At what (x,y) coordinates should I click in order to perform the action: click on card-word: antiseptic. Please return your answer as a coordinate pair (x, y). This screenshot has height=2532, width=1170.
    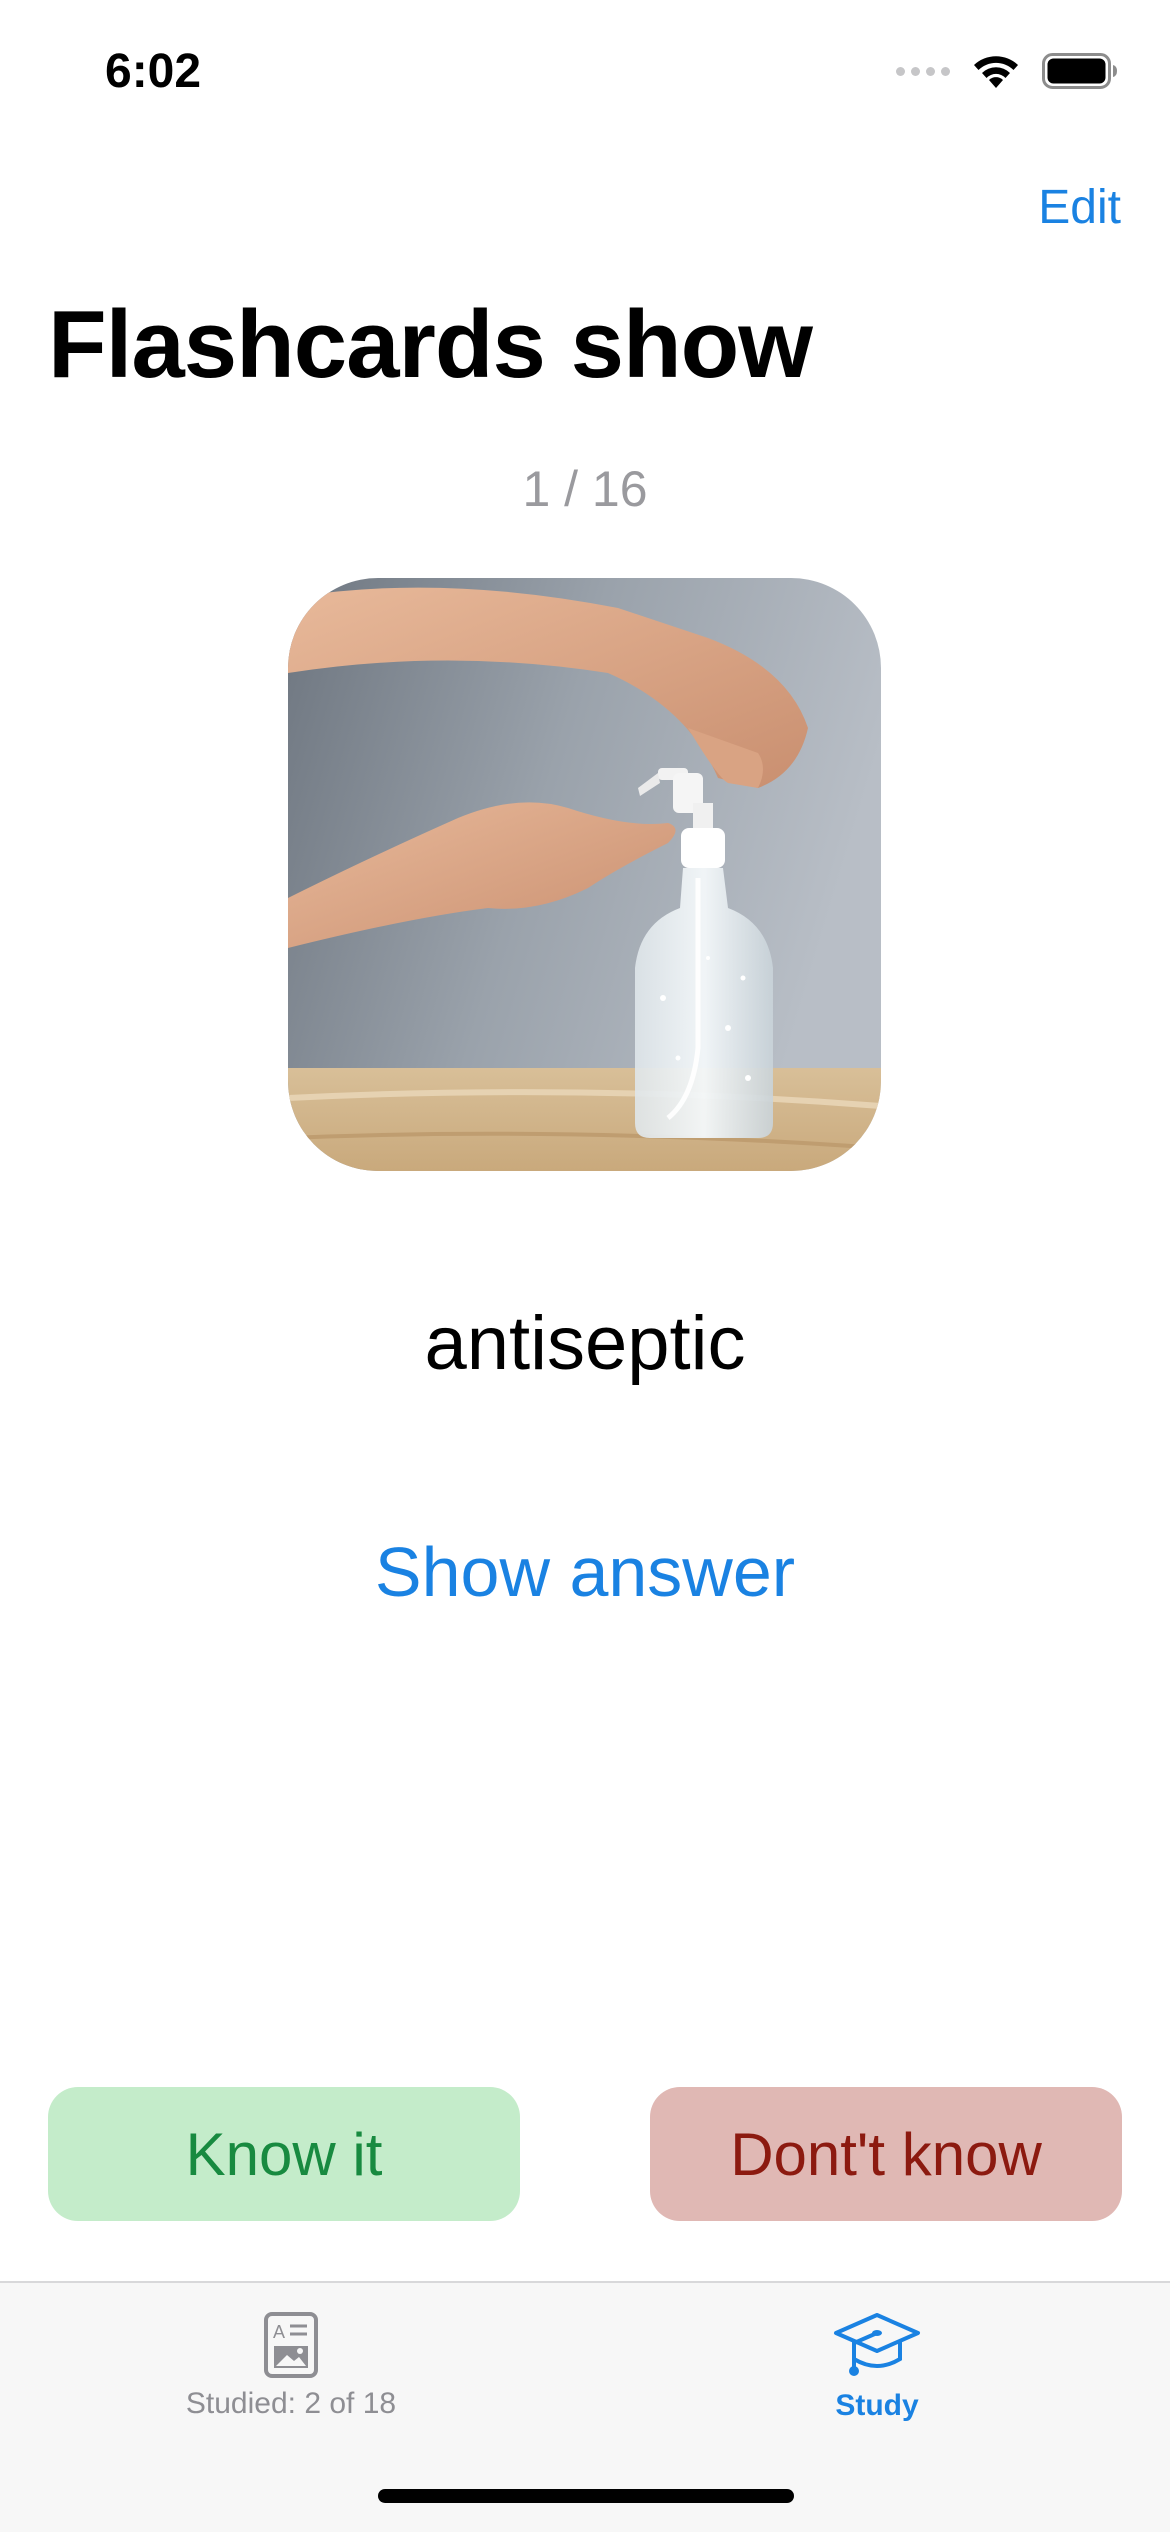
    Looking at the image, I should click on (585, 1343).